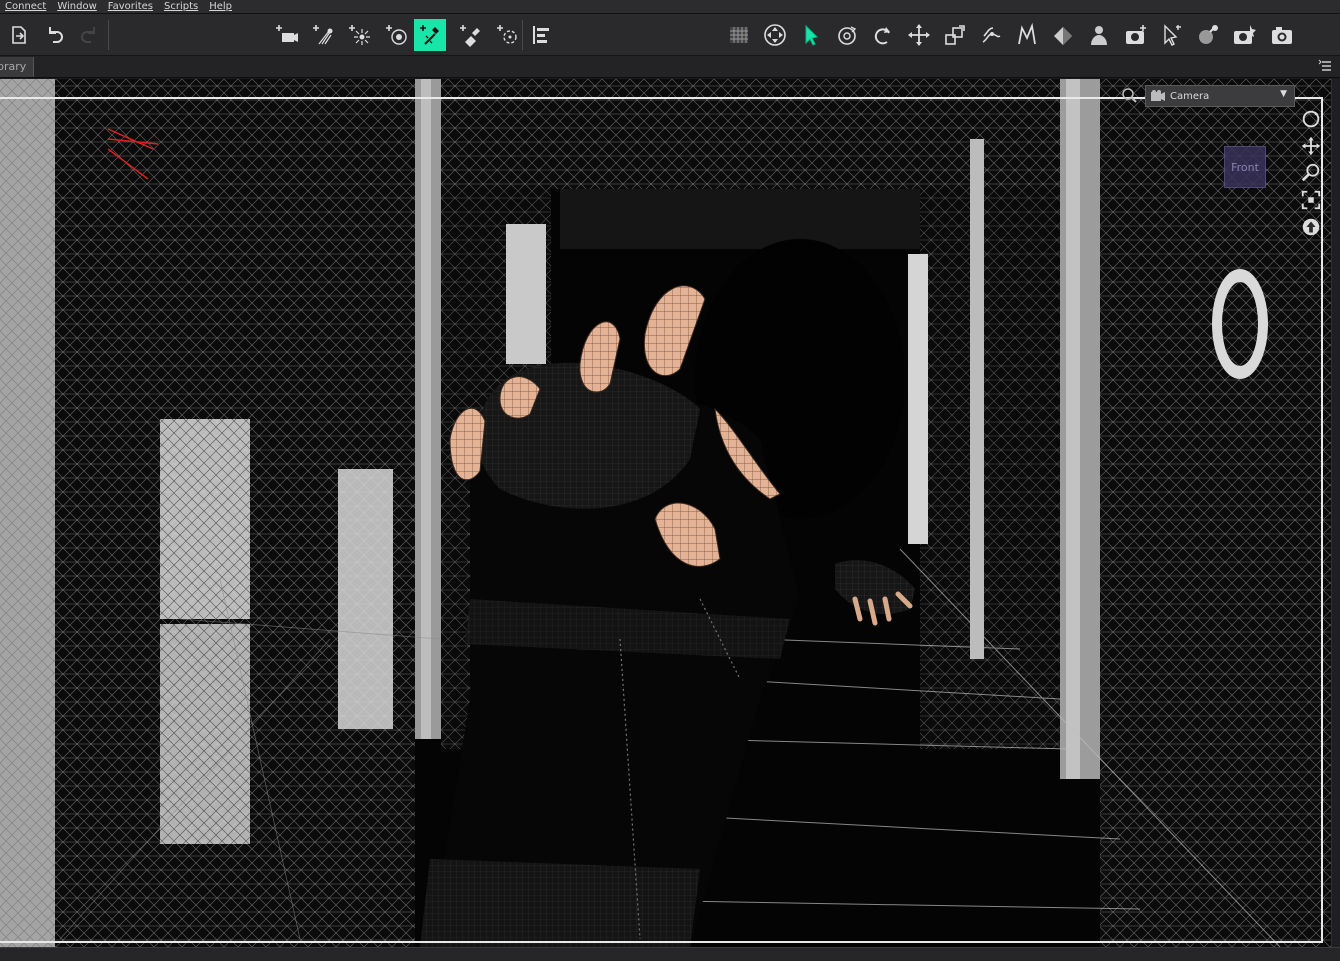 The width and height of the screenshot is (1340, 961). I want to click on status-bar, so click(670, 954).